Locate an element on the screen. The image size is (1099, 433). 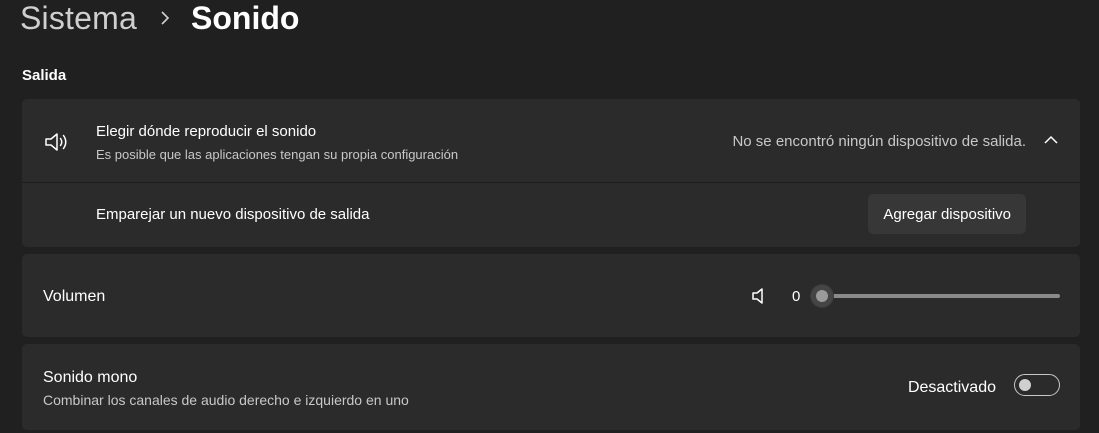
chevron-up-icon is located at coordinates (1051, 140).